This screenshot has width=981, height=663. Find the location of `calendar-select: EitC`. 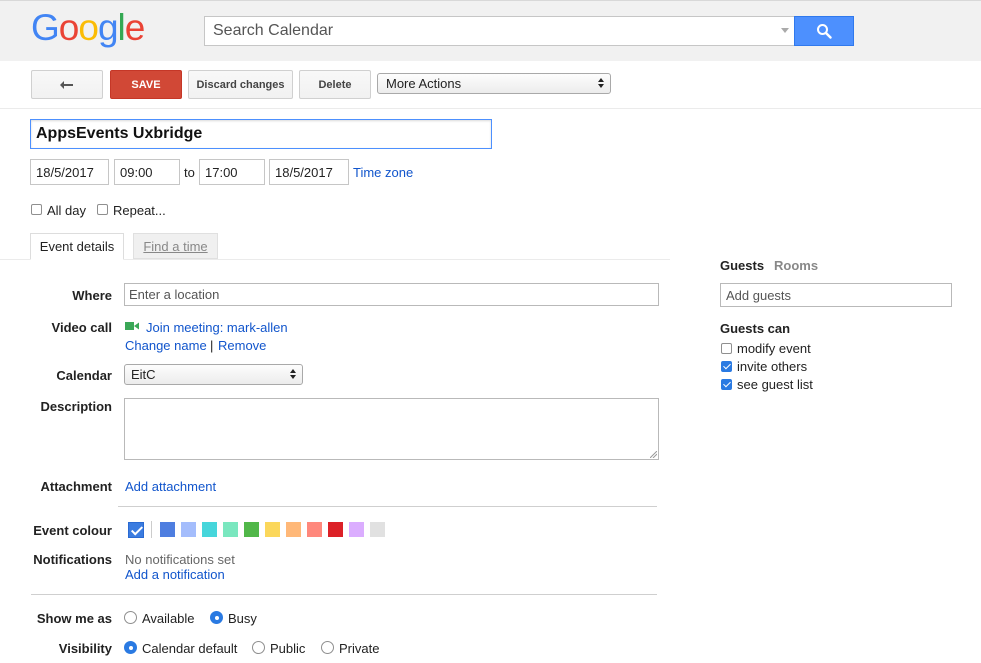

calendar-select: EitC is located at coordinates (213, 374).